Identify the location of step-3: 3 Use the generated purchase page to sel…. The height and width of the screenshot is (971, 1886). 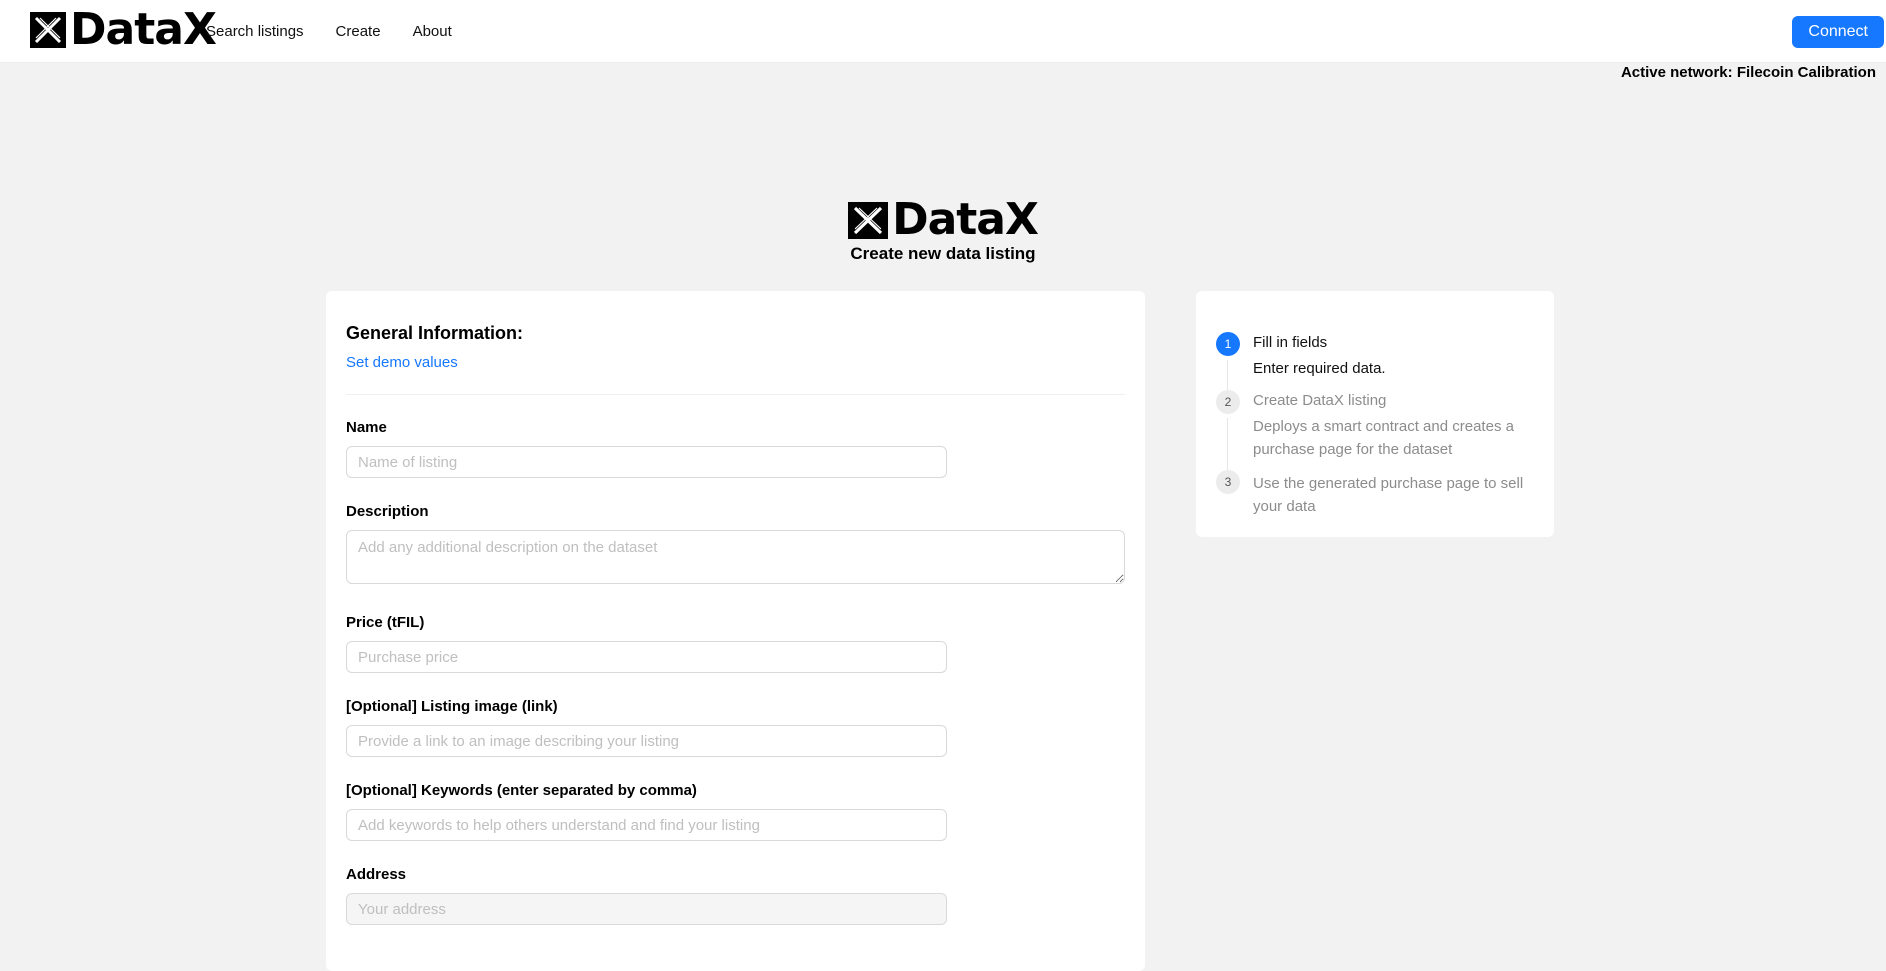
(1376, 498).